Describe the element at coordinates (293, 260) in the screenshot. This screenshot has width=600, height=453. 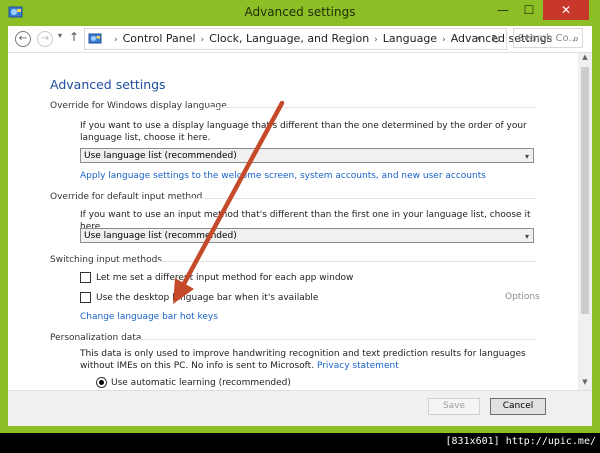
I see `section-switching-input-methods: Switching input methods` at that location.